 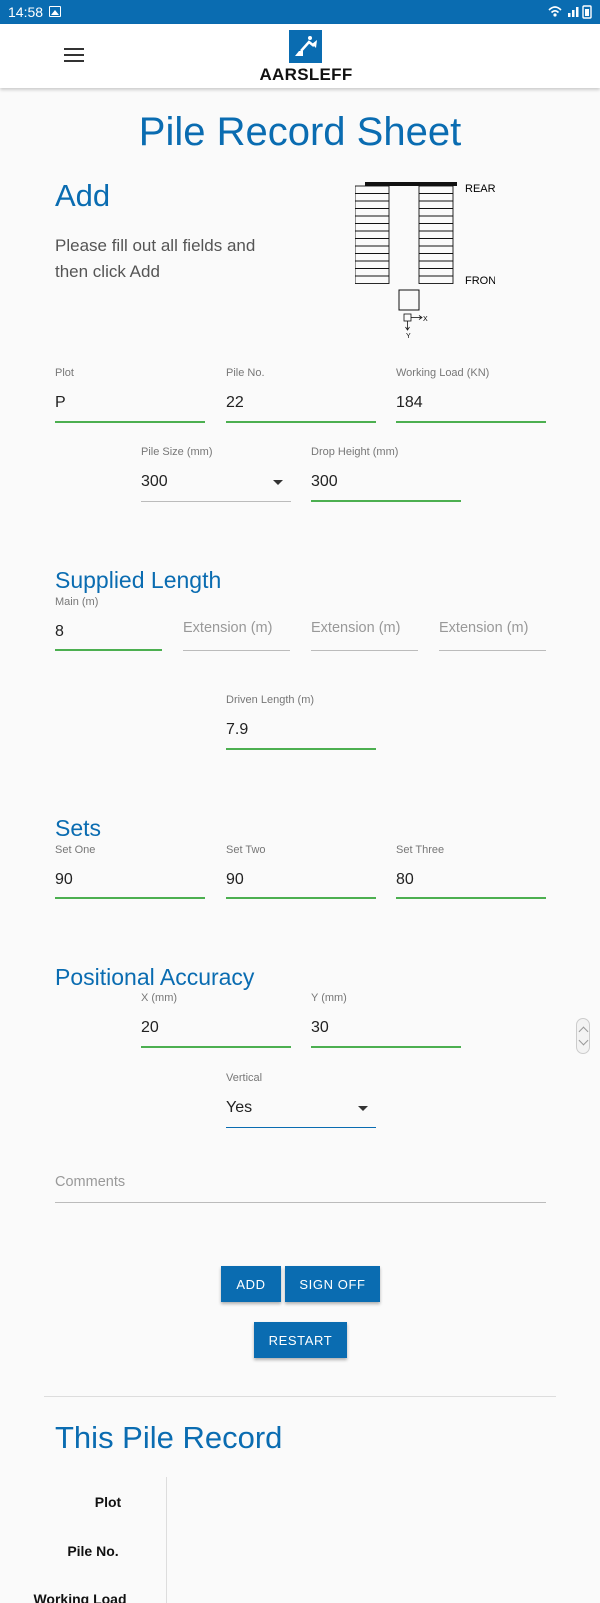 What do you see at coordinates (386, 474) in the screenshot?
I see `drop-height-field: Drop Height (mm) 300` at bounding box center [386, 474].